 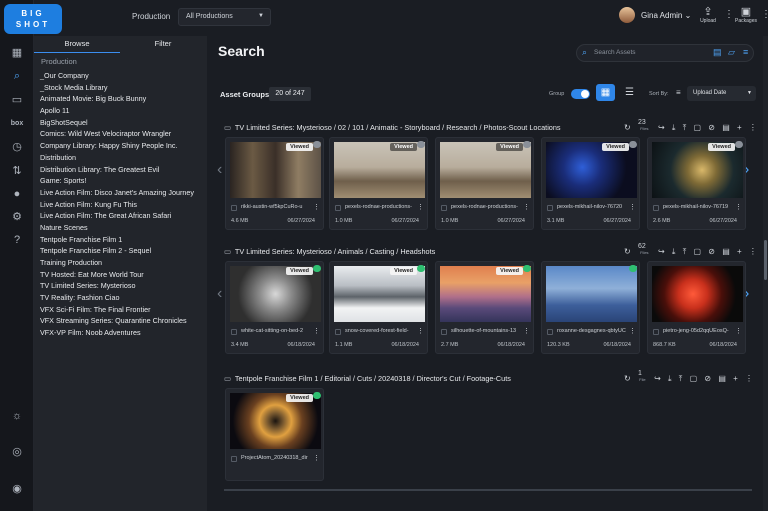 I want to click on sort-order-icon: ≡, so click(x=678, y=92).